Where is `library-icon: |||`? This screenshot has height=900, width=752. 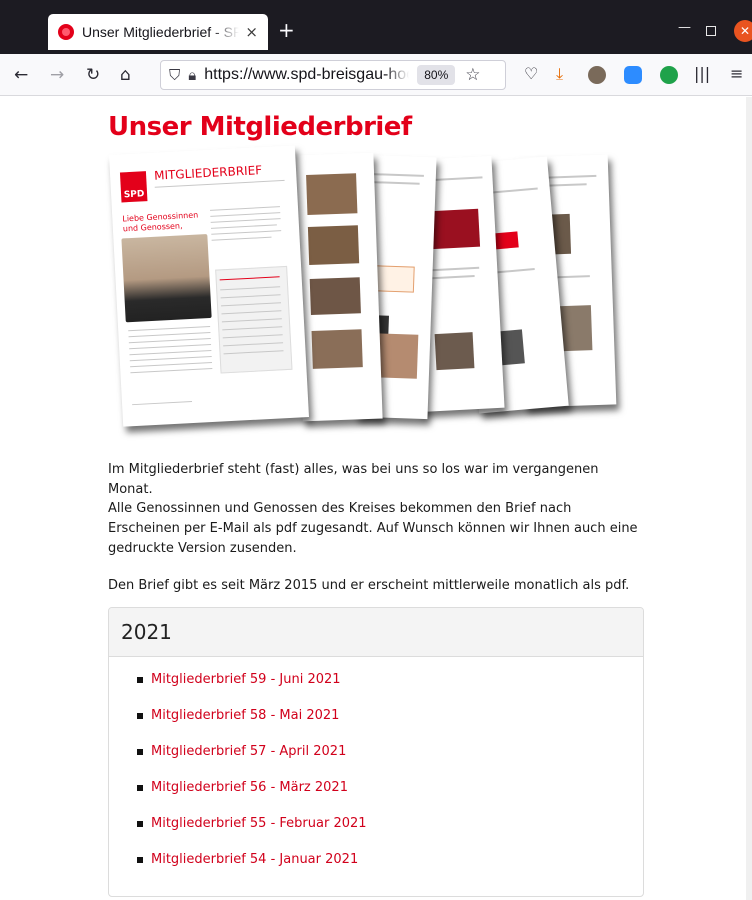
library-icon: ||| is located at coordinates (702, 73).